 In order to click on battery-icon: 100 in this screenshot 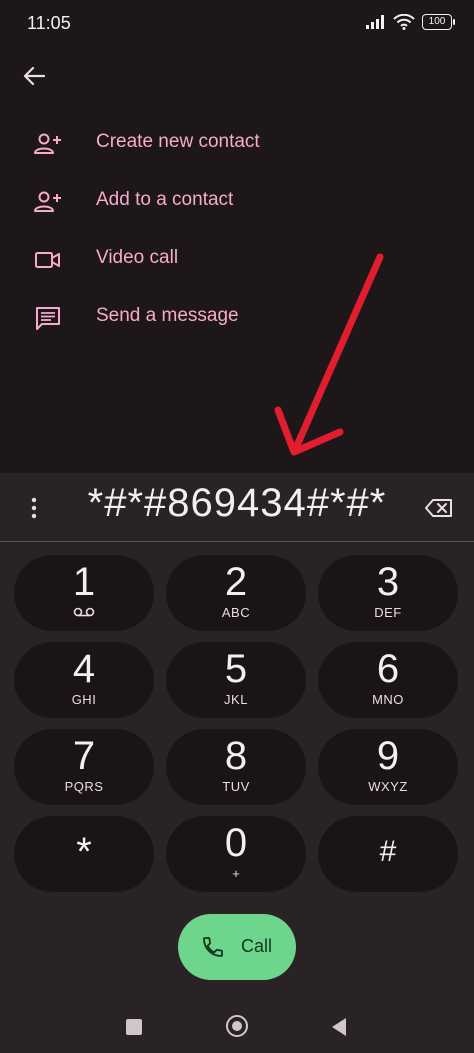, I will do `click(438, 22)`.